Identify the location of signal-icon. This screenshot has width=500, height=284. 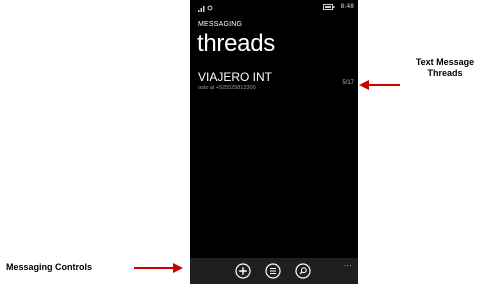
(205, 8).